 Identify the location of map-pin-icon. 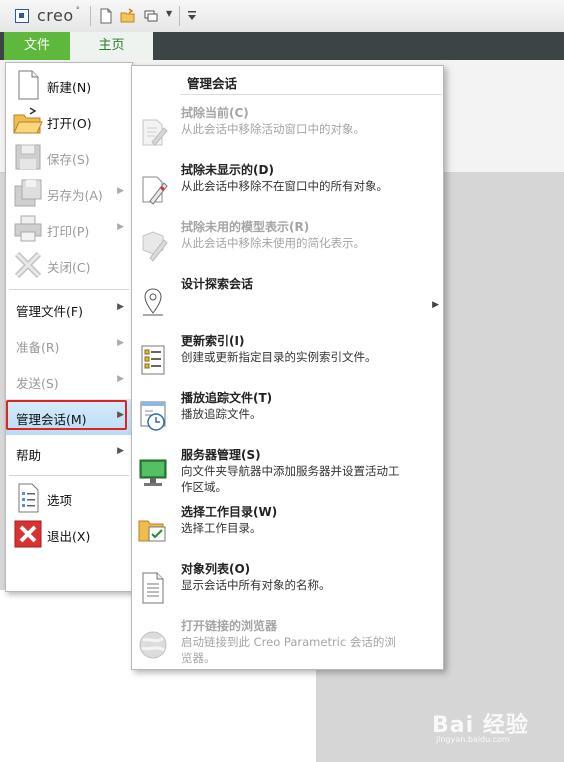
(153, 302).